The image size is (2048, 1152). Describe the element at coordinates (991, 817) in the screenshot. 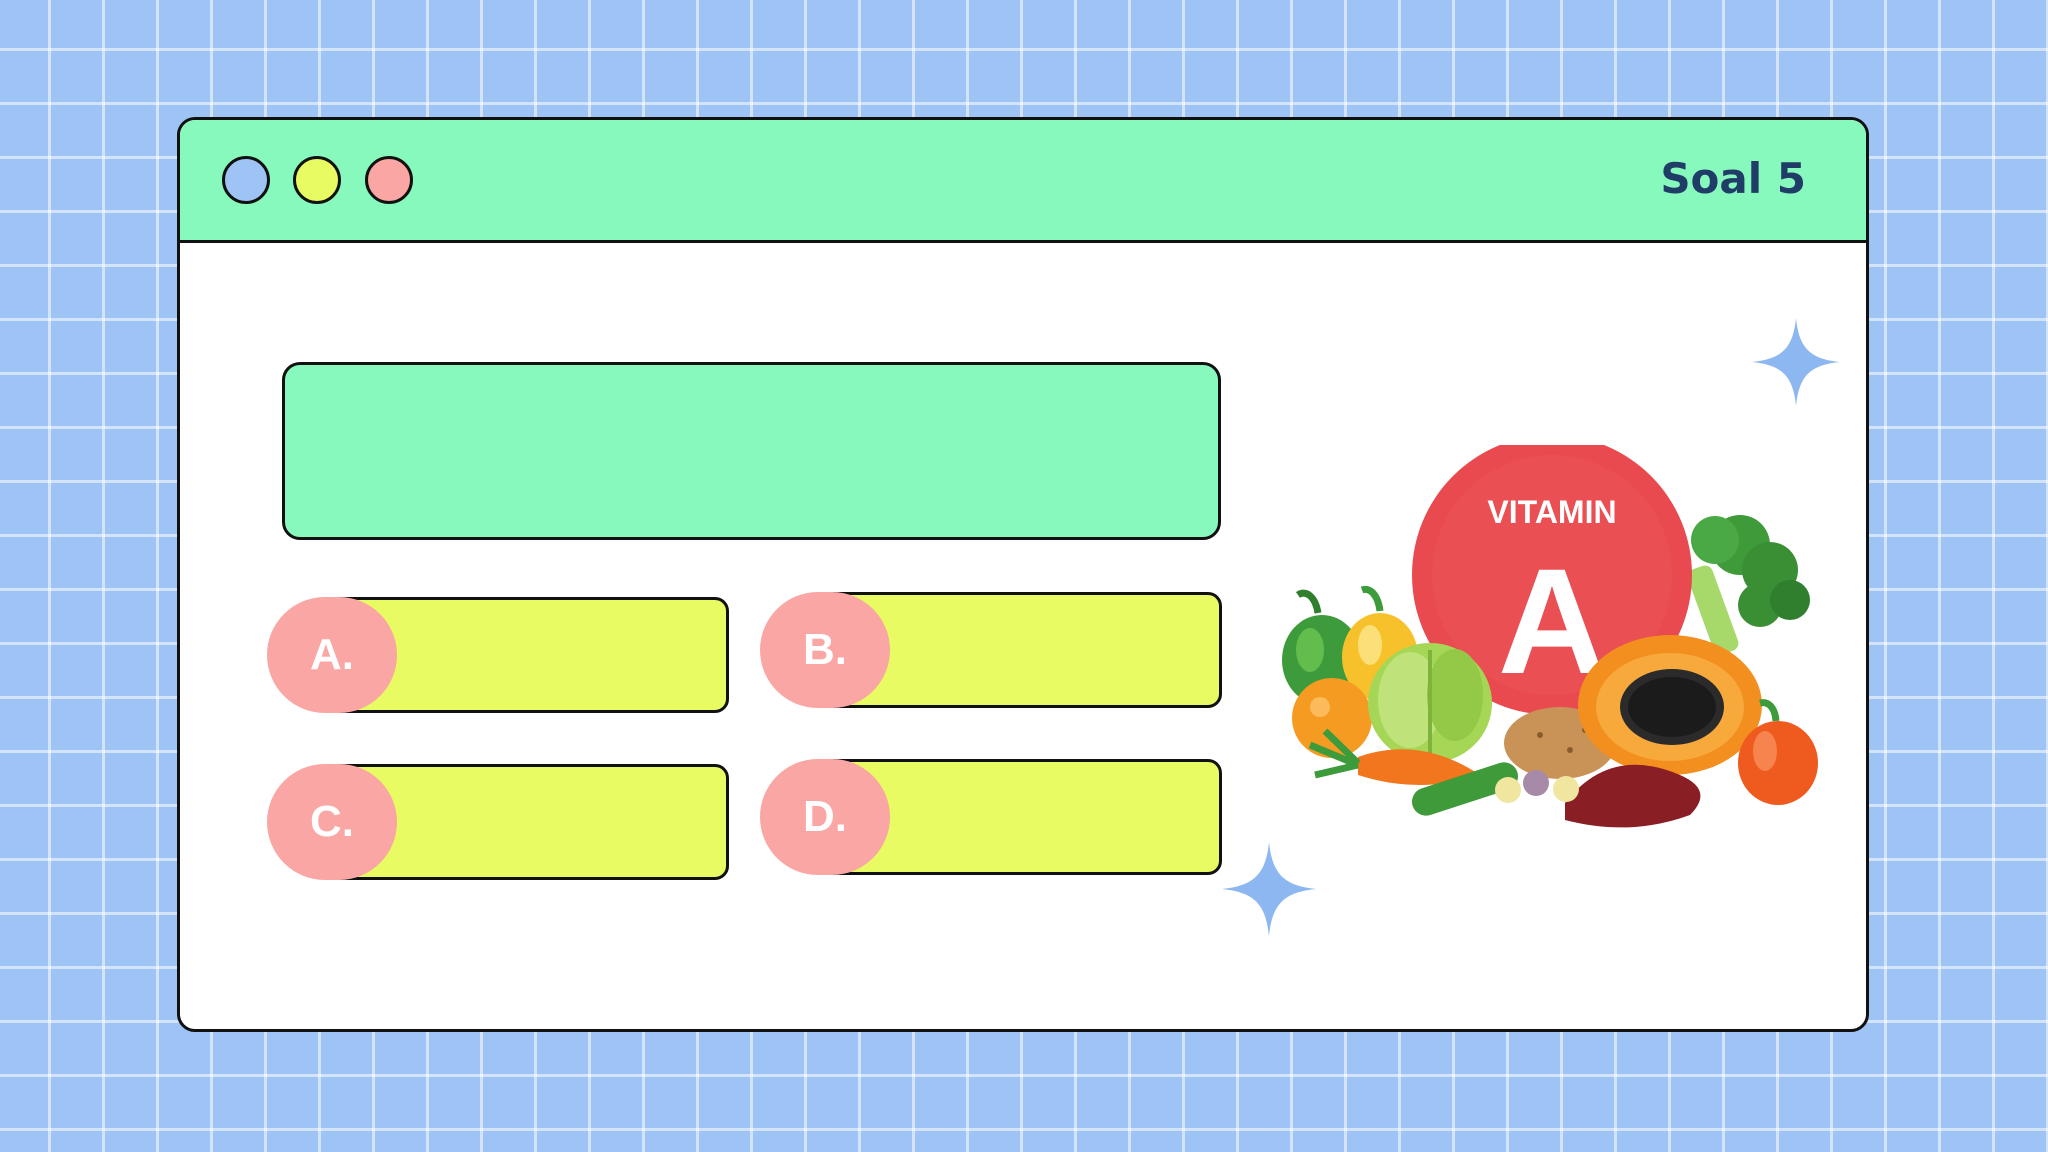

I see `answer-option-d: D.` at that location.